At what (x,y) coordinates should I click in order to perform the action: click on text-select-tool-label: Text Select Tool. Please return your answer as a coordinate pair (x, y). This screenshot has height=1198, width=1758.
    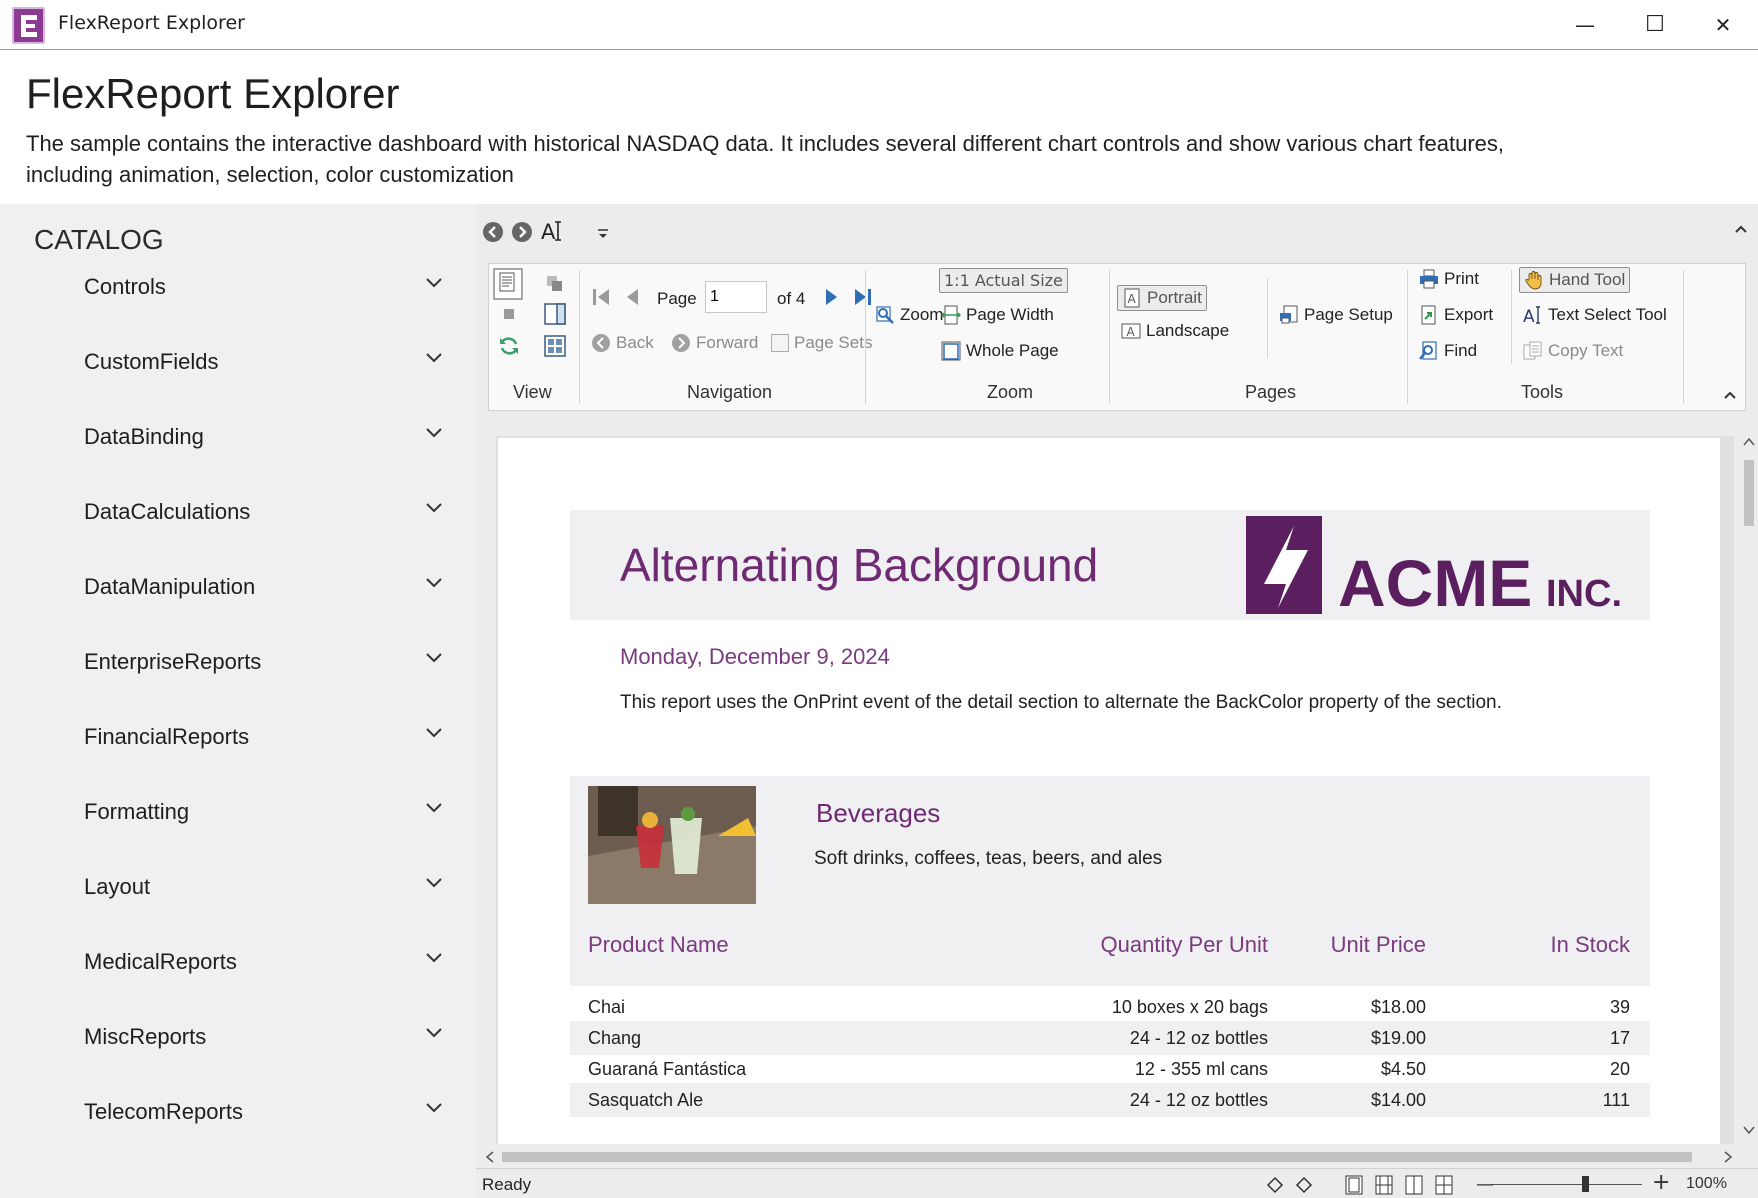
    Looking at the image, I should click on (1607, 314).